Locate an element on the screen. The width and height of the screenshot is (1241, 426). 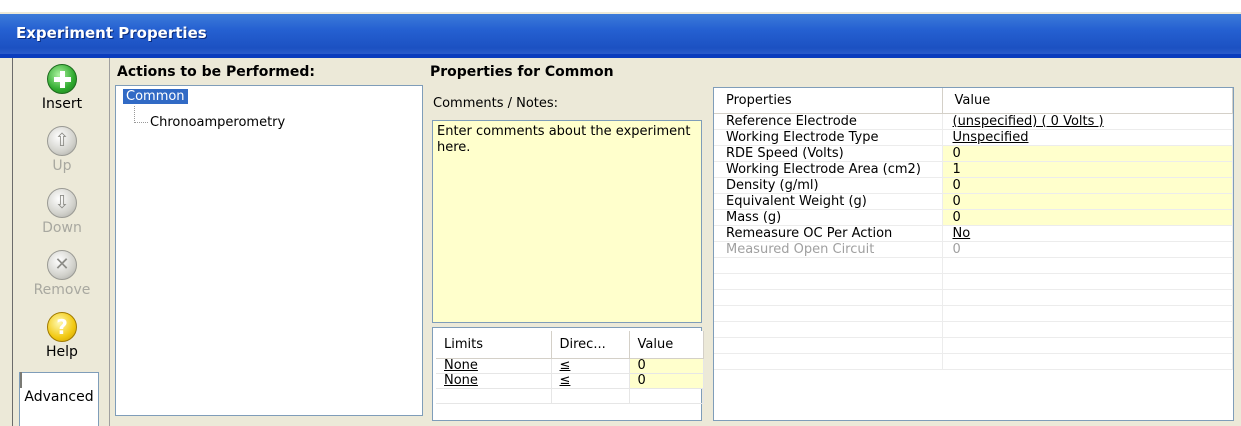
comments-label: Comments / Notes: is located at coordinates (496, 103).